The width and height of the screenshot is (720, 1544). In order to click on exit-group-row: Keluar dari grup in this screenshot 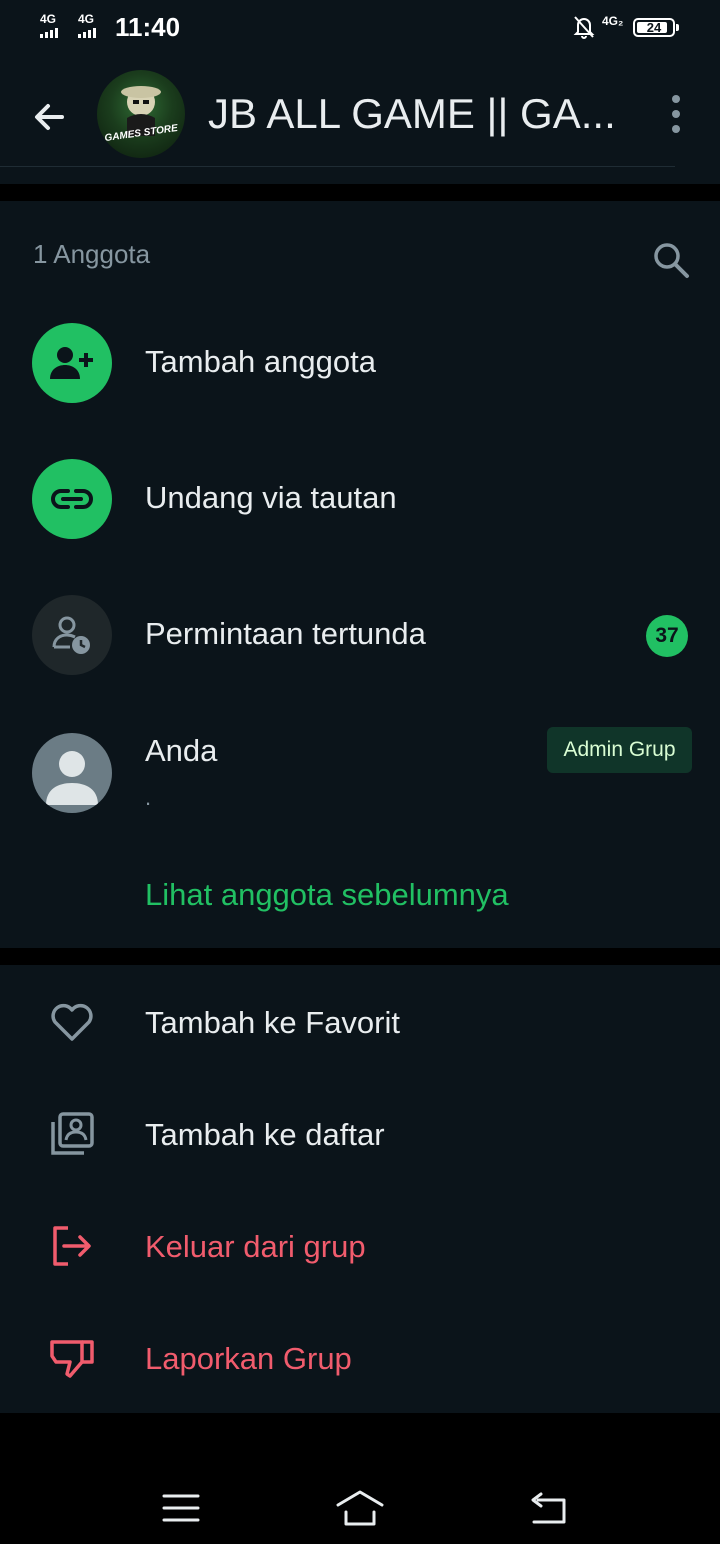, I will do `click(360, 1246)`.